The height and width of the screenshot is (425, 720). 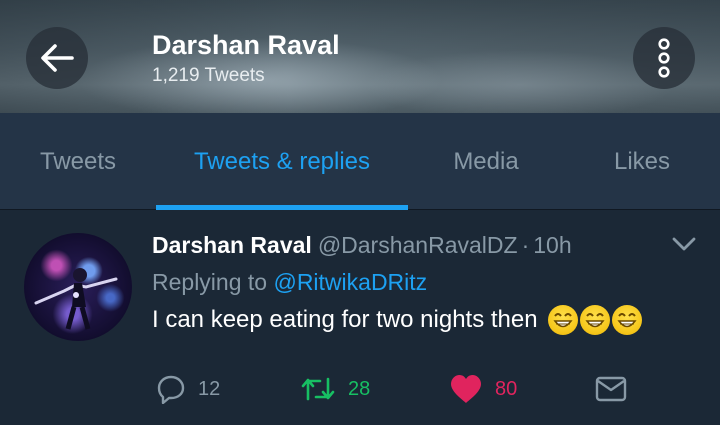 What do you see at coordinates (318, 389) in the screenshot?
I see `retweet-icon` at bounding box center [318, 389].